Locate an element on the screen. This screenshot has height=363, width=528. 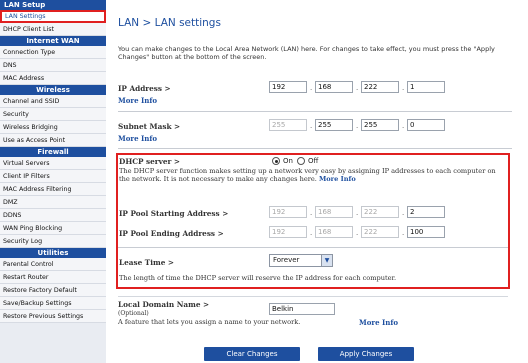
sidebar-section-firewall: Firewall is located at coordinates (53, 152).